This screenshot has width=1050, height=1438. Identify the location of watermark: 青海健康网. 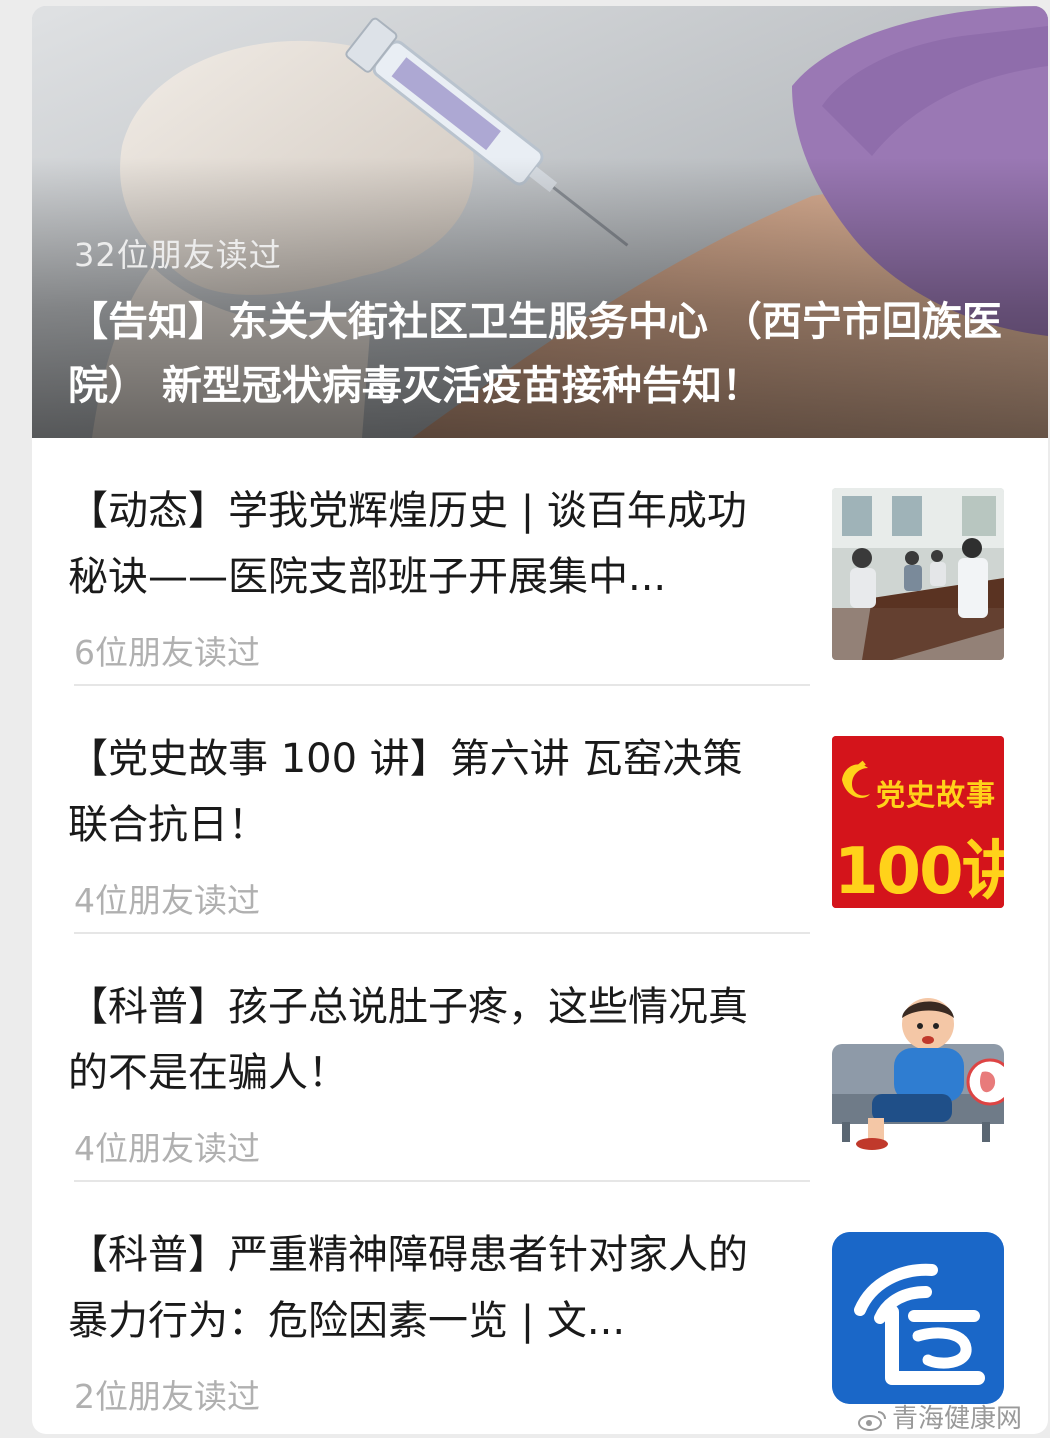
(940, 1416).